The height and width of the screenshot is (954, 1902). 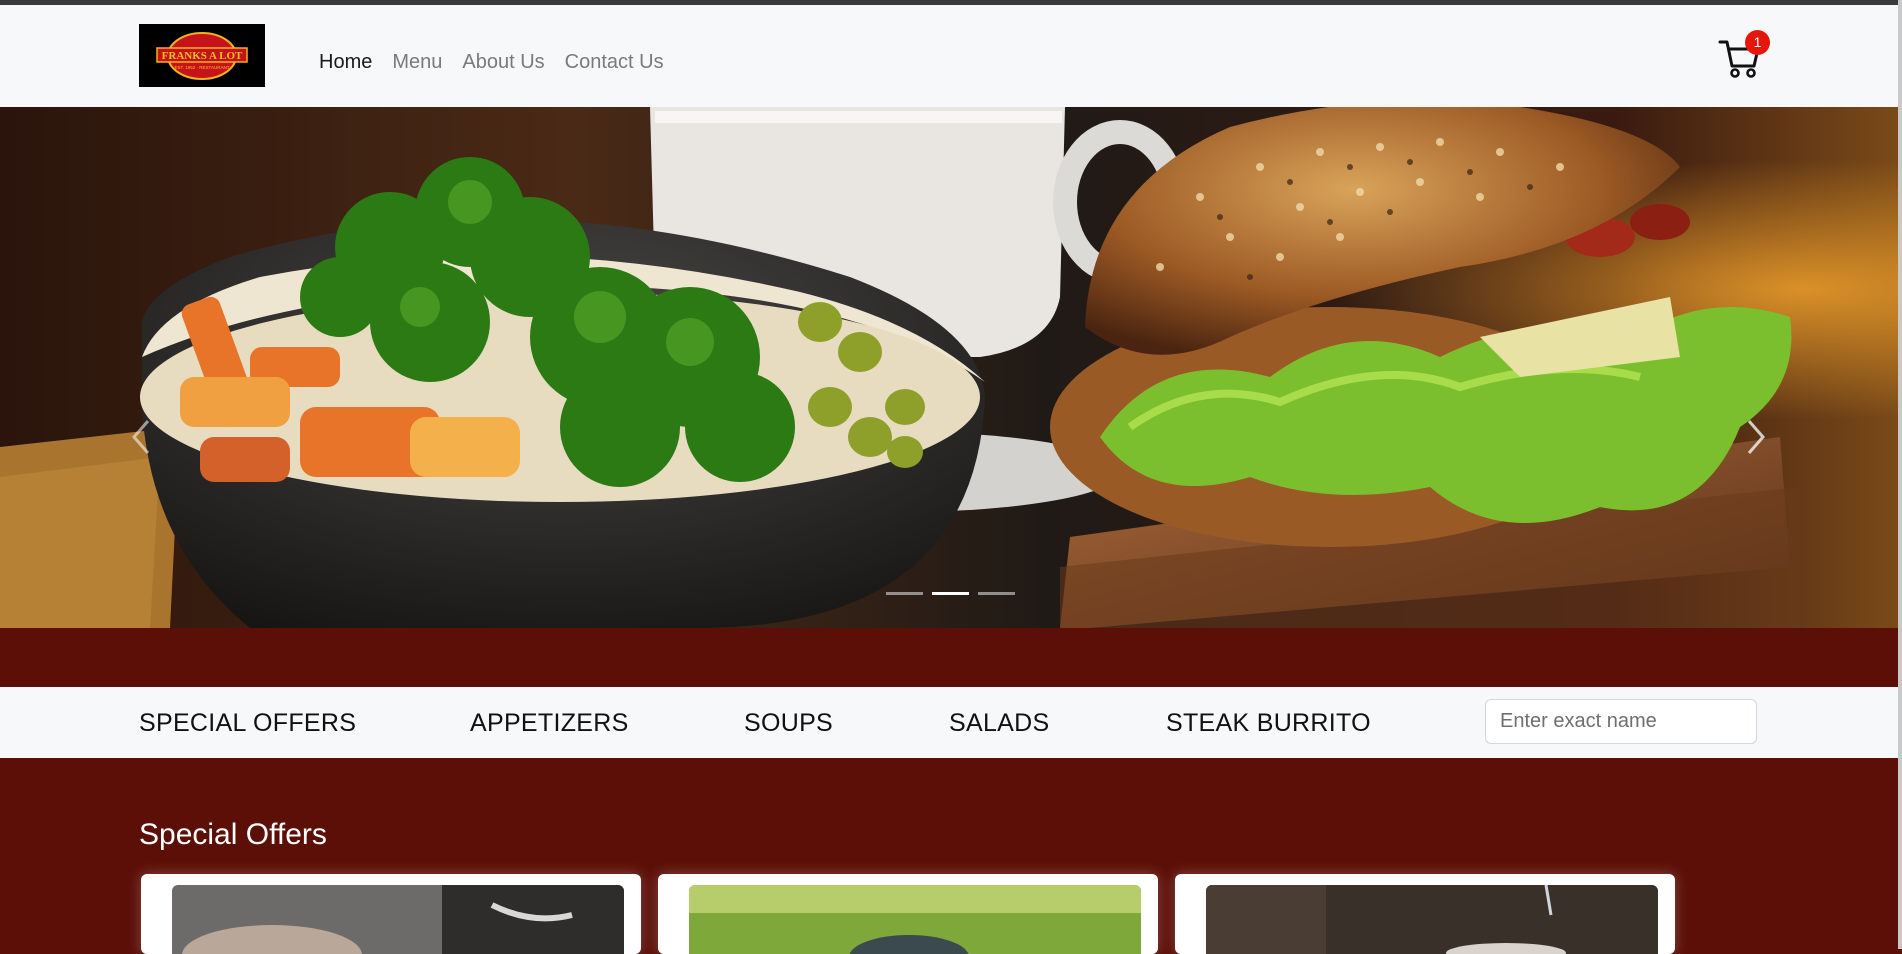 I want to click on nav-about-link: About Us, so click(x=503, y=62).